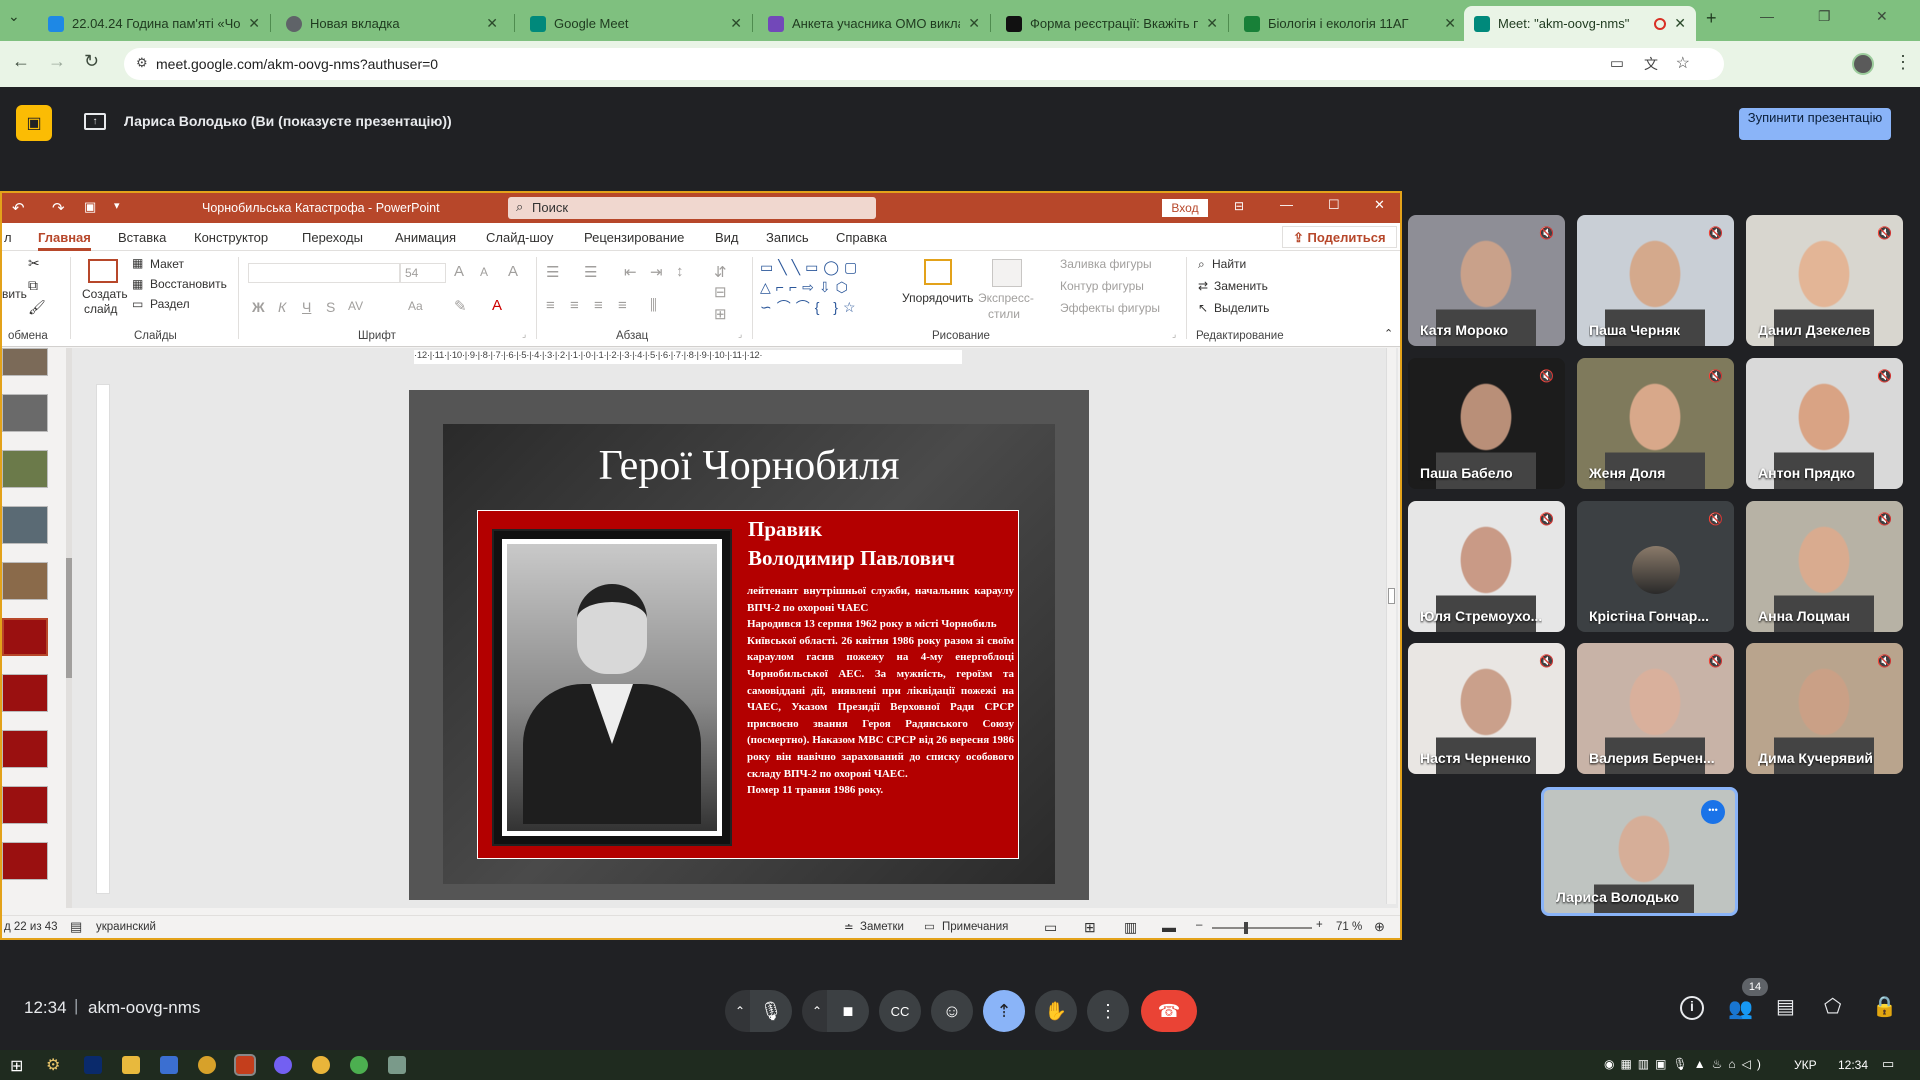  Describe the element at coordinates (484, 272) in the screenshot. I see `shrink-font-icon: A` at that location.